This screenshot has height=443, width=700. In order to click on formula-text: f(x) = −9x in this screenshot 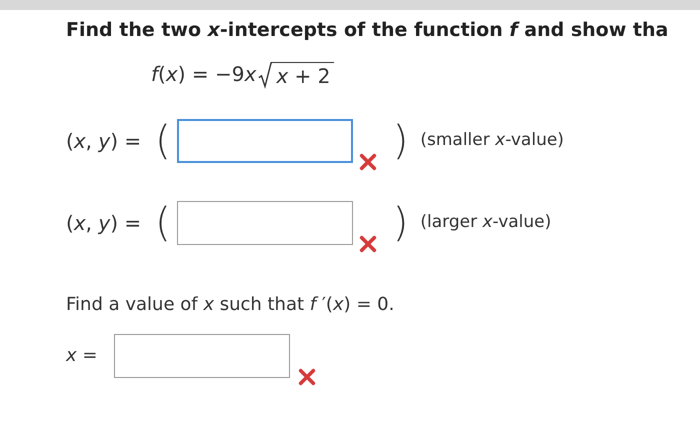, I will do `click(203, 74)`.